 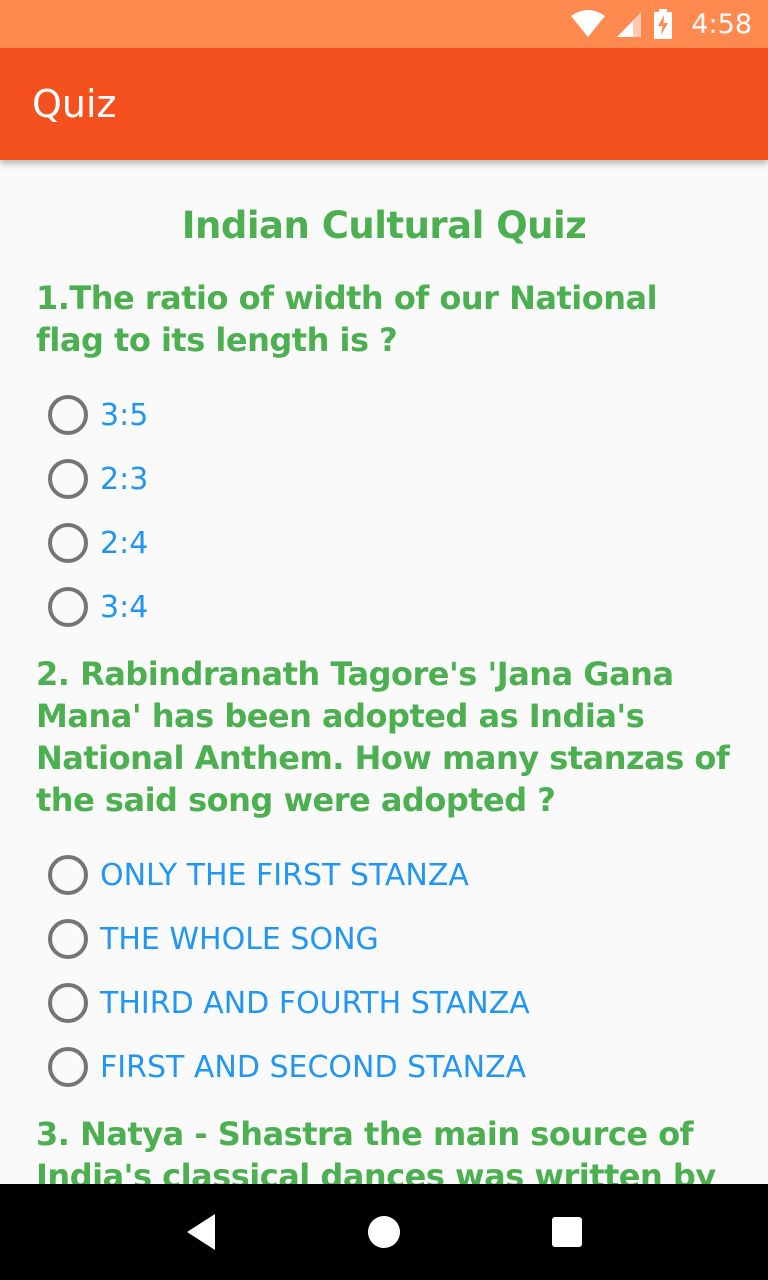 What do you see at coordinates (384, 415) in the screenshot?
I see `option-radio-button: 3:5` at bounding box center [384, 415].